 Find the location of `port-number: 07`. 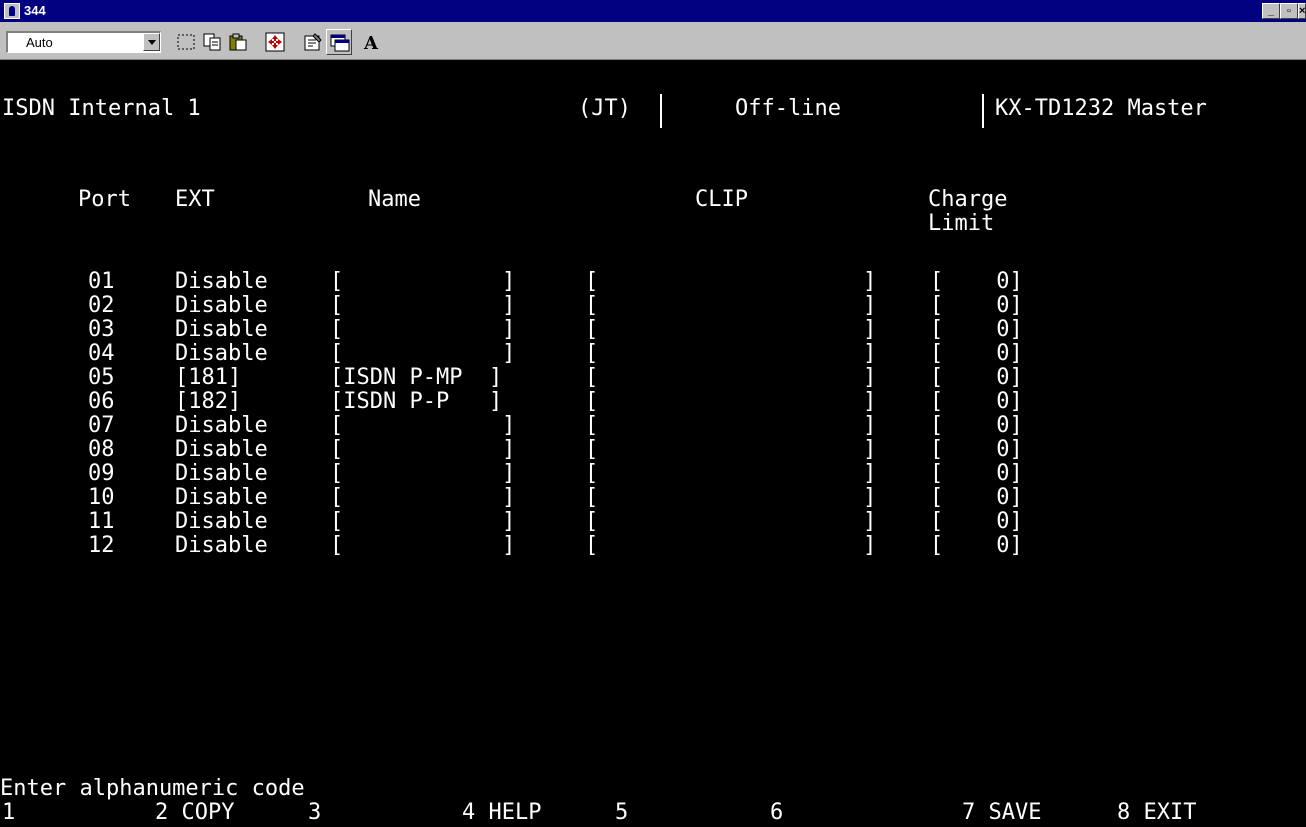

port-number: 07 is located at coordinates (101, 425).